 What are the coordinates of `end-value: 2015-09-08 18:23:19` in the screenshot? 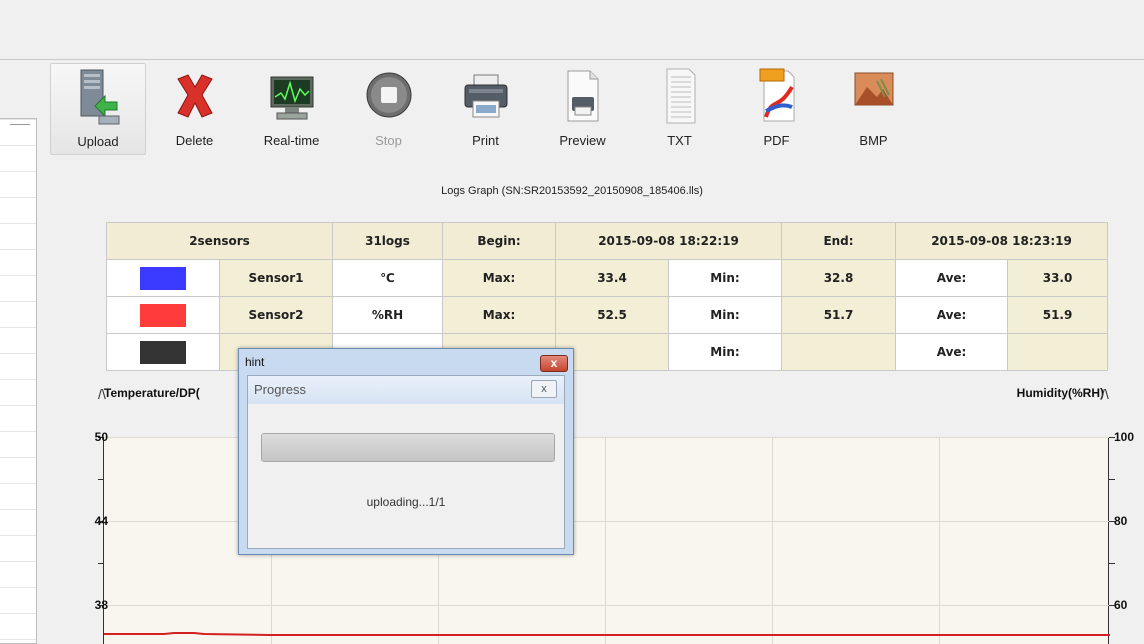 It's located at (1002, 241).